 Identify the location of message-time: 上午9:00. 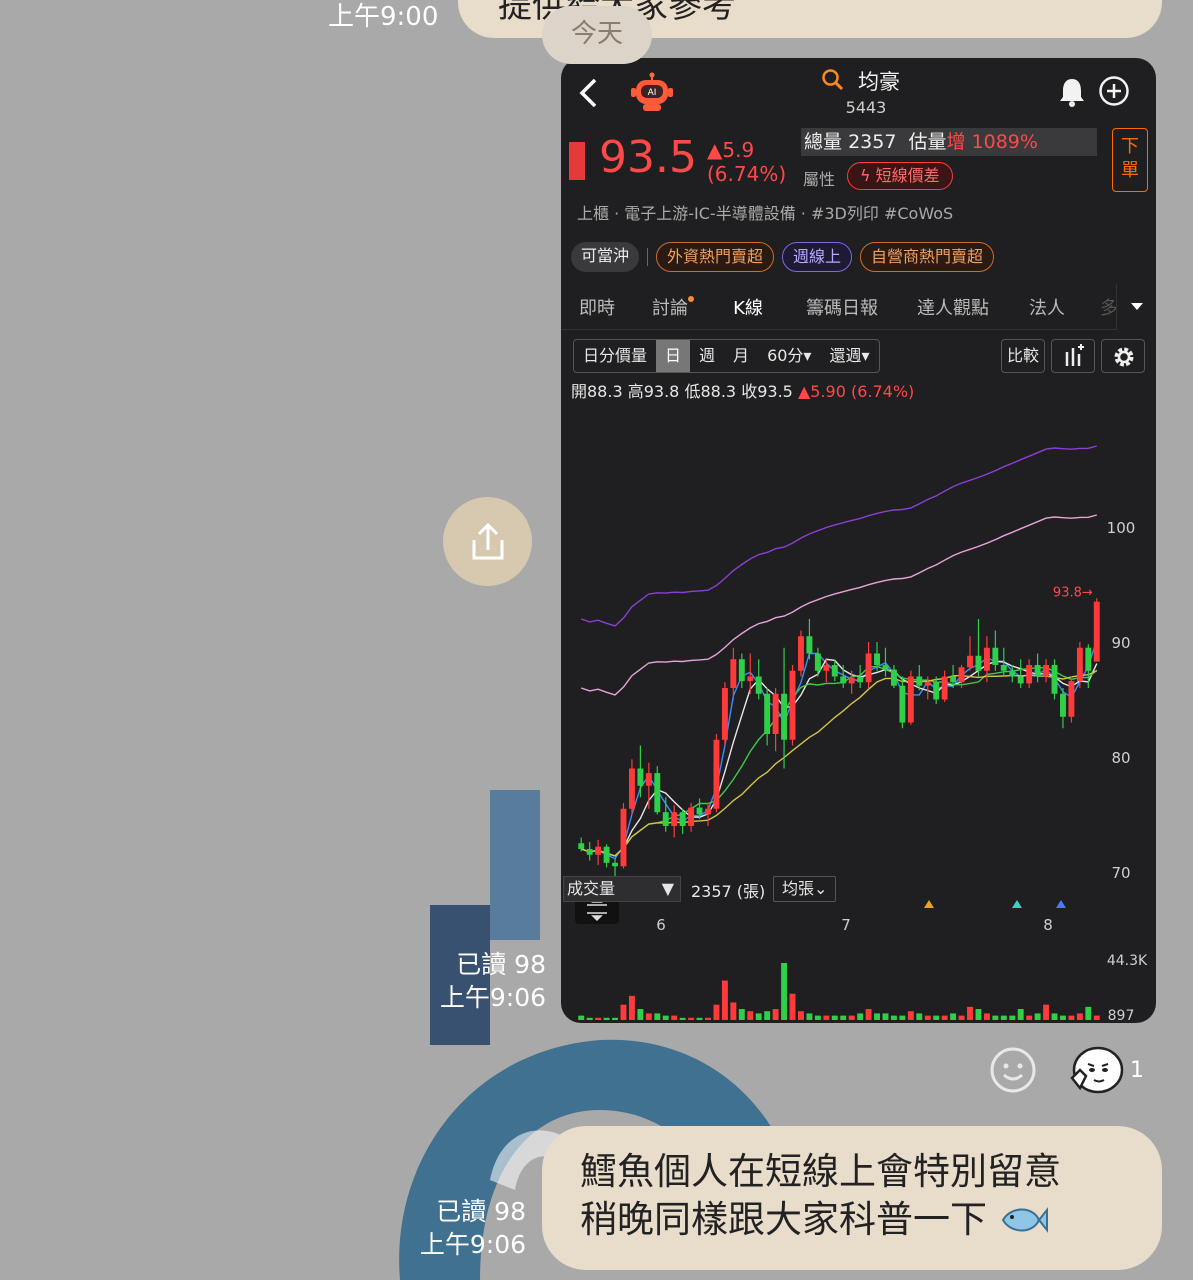
(383, 17).